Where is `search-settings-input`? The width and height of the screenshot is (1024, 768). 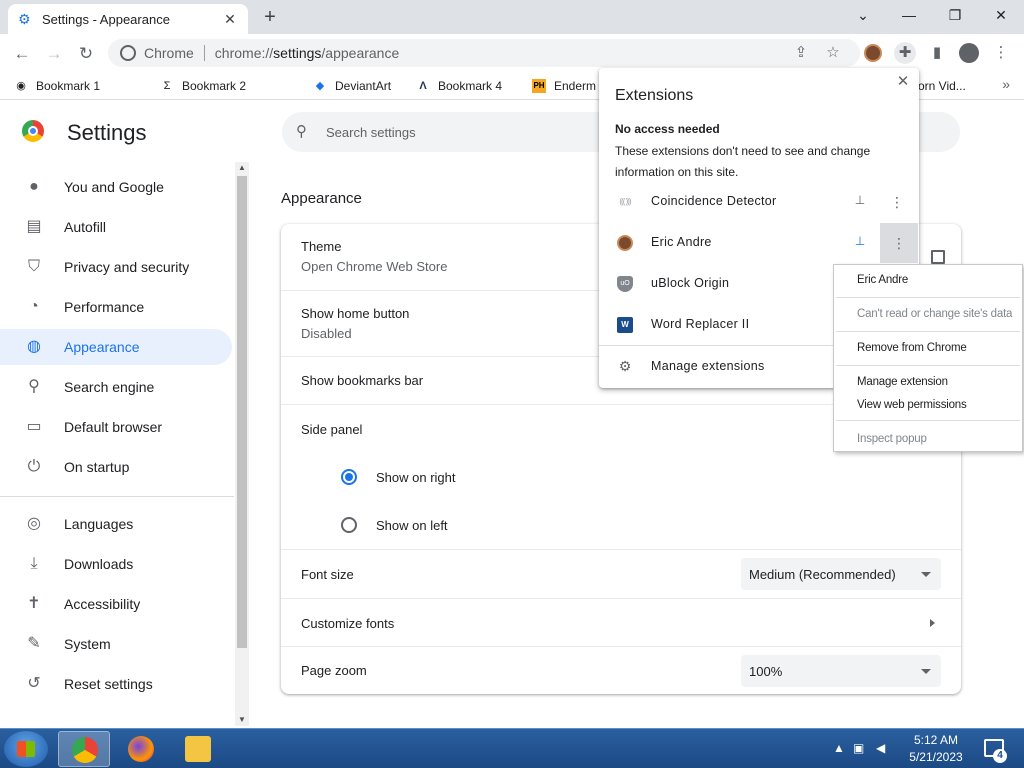
search-settings-input is located at coordinates (476, 132).